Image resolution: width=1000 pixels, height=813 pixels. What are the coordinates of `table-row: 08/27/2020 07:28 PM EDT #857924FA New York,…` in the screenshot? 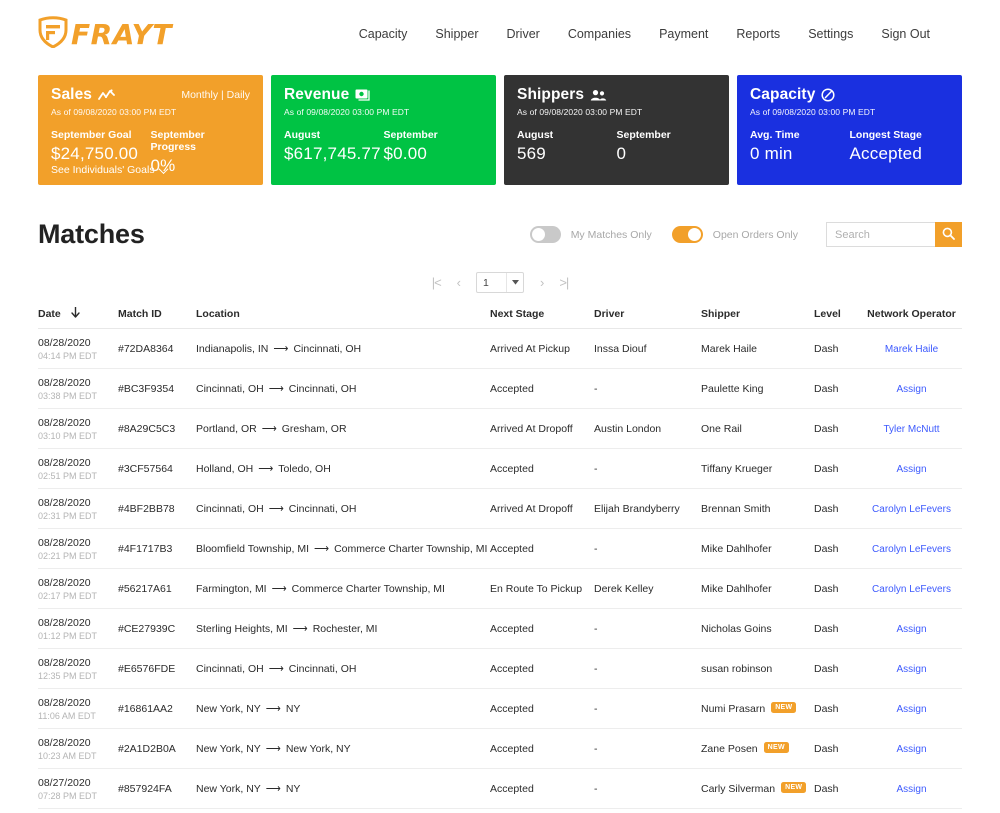 It's located at (500, 789).